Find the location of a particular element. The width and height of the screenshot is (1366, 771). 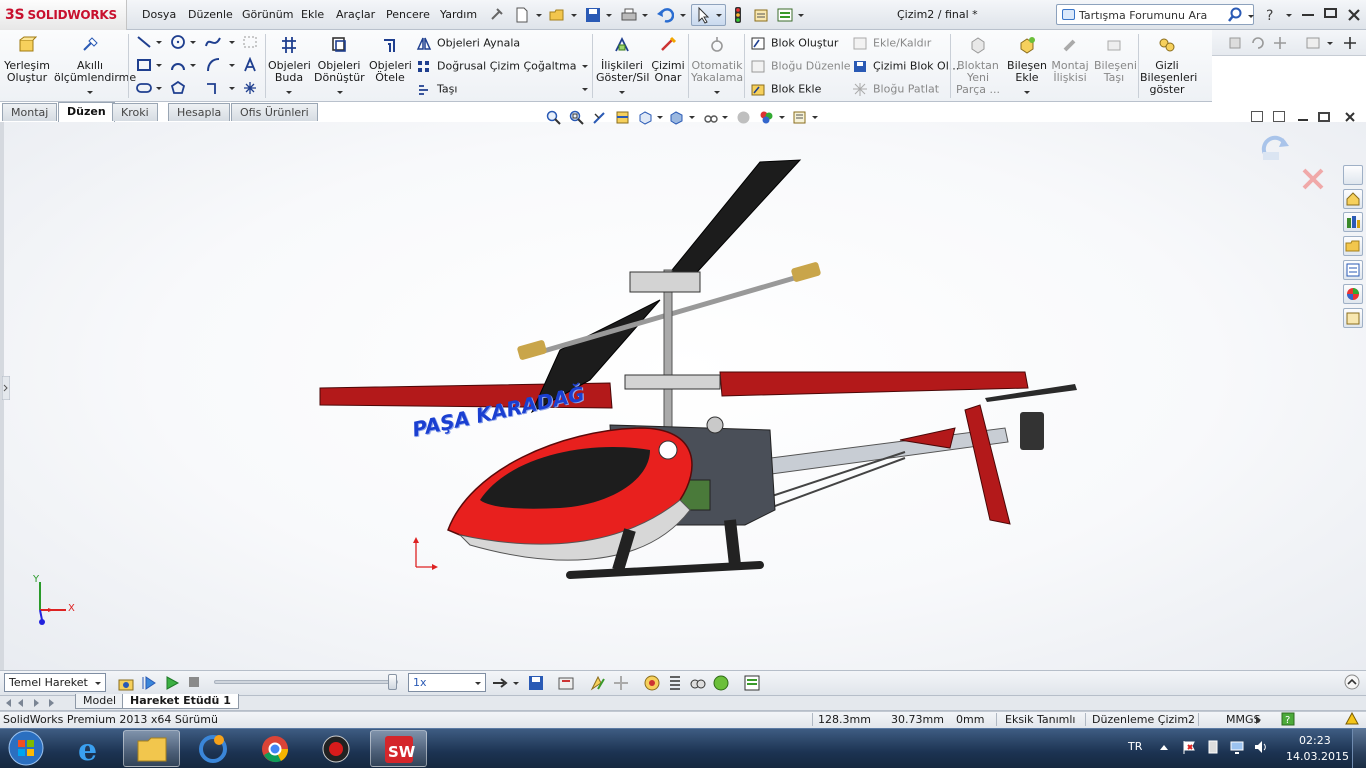

add-key-icon is located at coordinates (621, 683).